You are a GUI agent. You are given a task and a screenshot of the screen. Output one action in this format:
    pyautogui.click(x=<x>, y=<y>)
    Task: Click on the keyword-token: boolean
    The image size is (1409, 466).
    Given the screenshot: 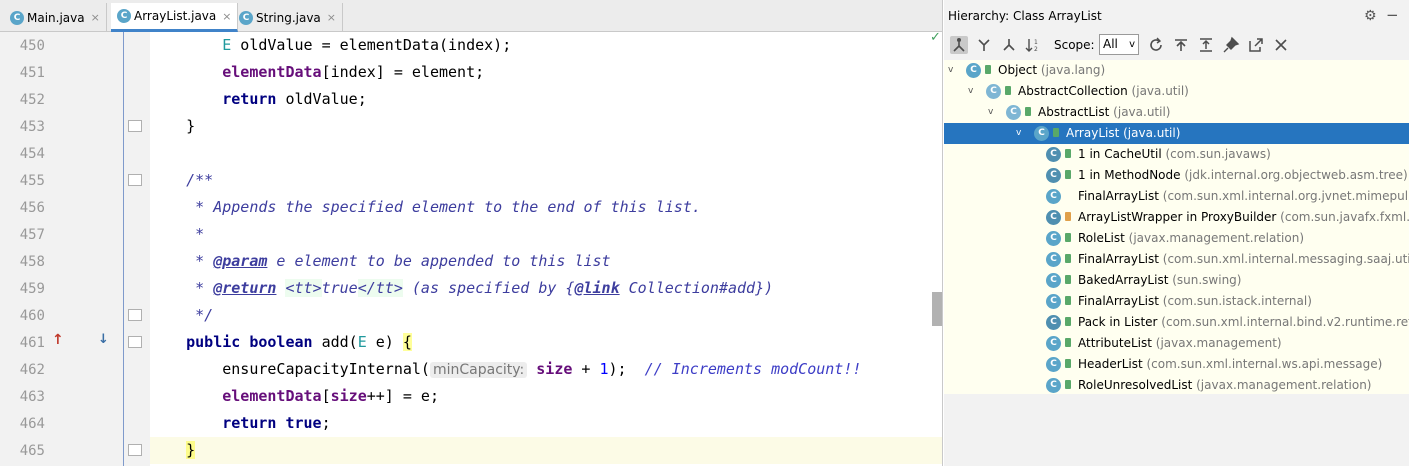 What is the action you would take?
    pyautogui.click(x=281, y=342)
    